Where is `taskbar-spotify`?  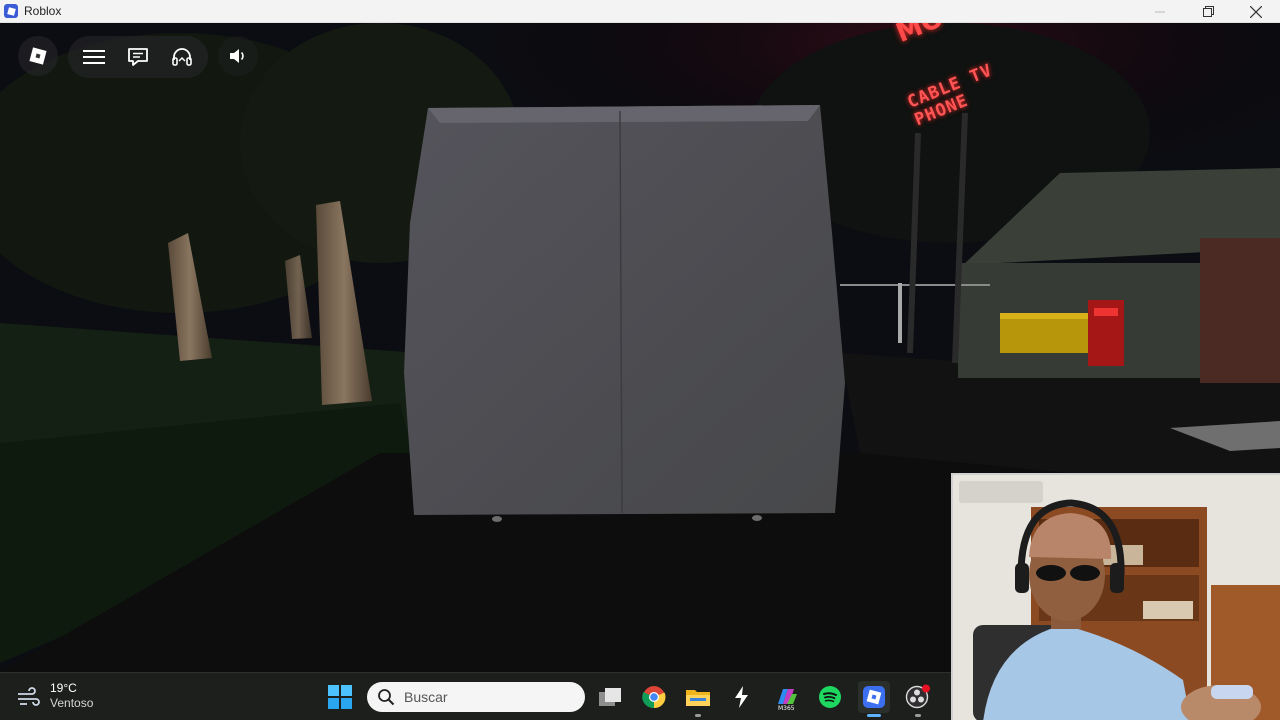
taskbar-spotify is located at coordinates (830, 697).